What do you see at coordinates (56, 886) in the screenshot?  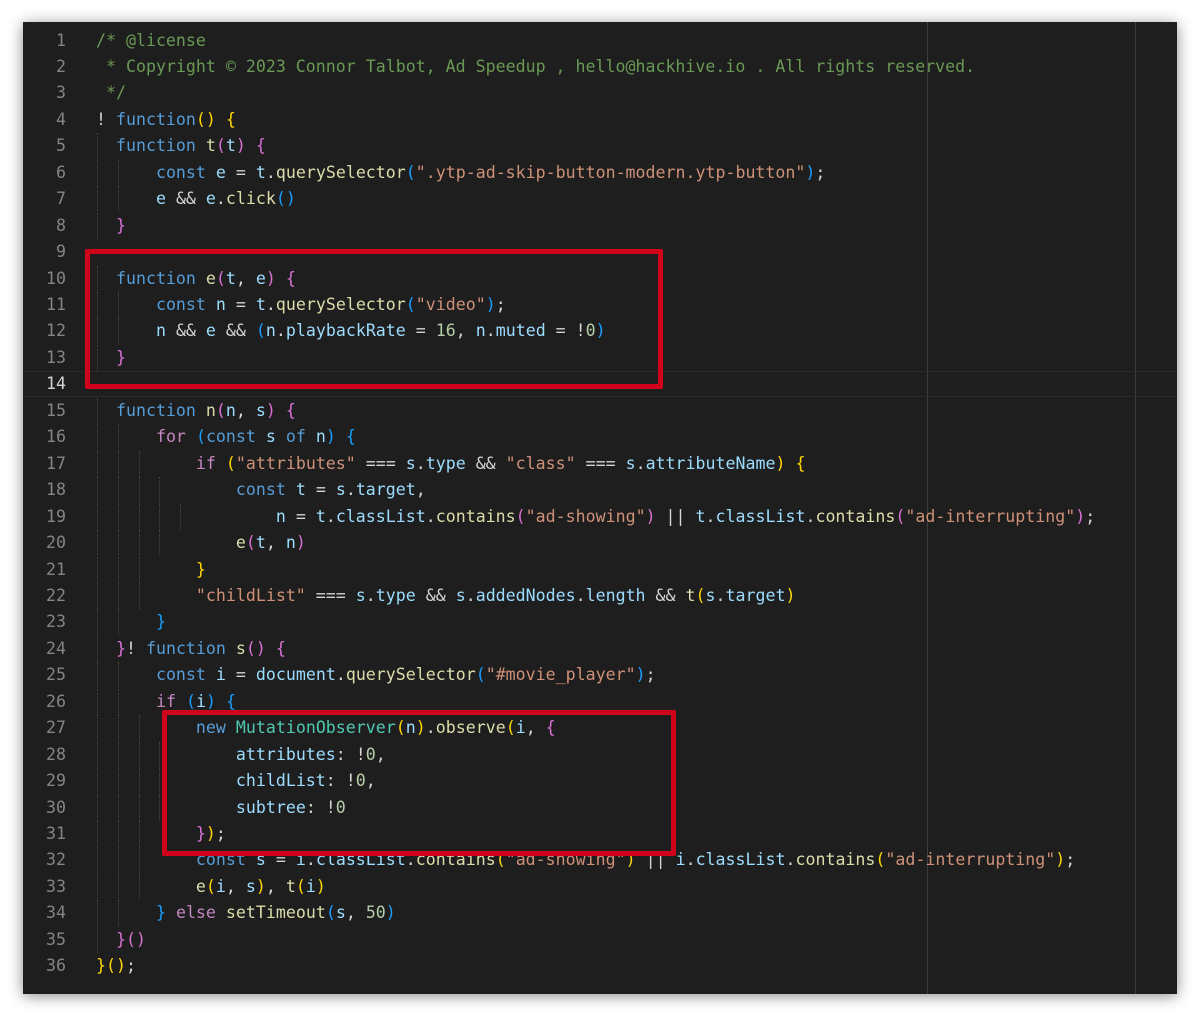 I see `line-number: 33` at bounding box center [56, 886].